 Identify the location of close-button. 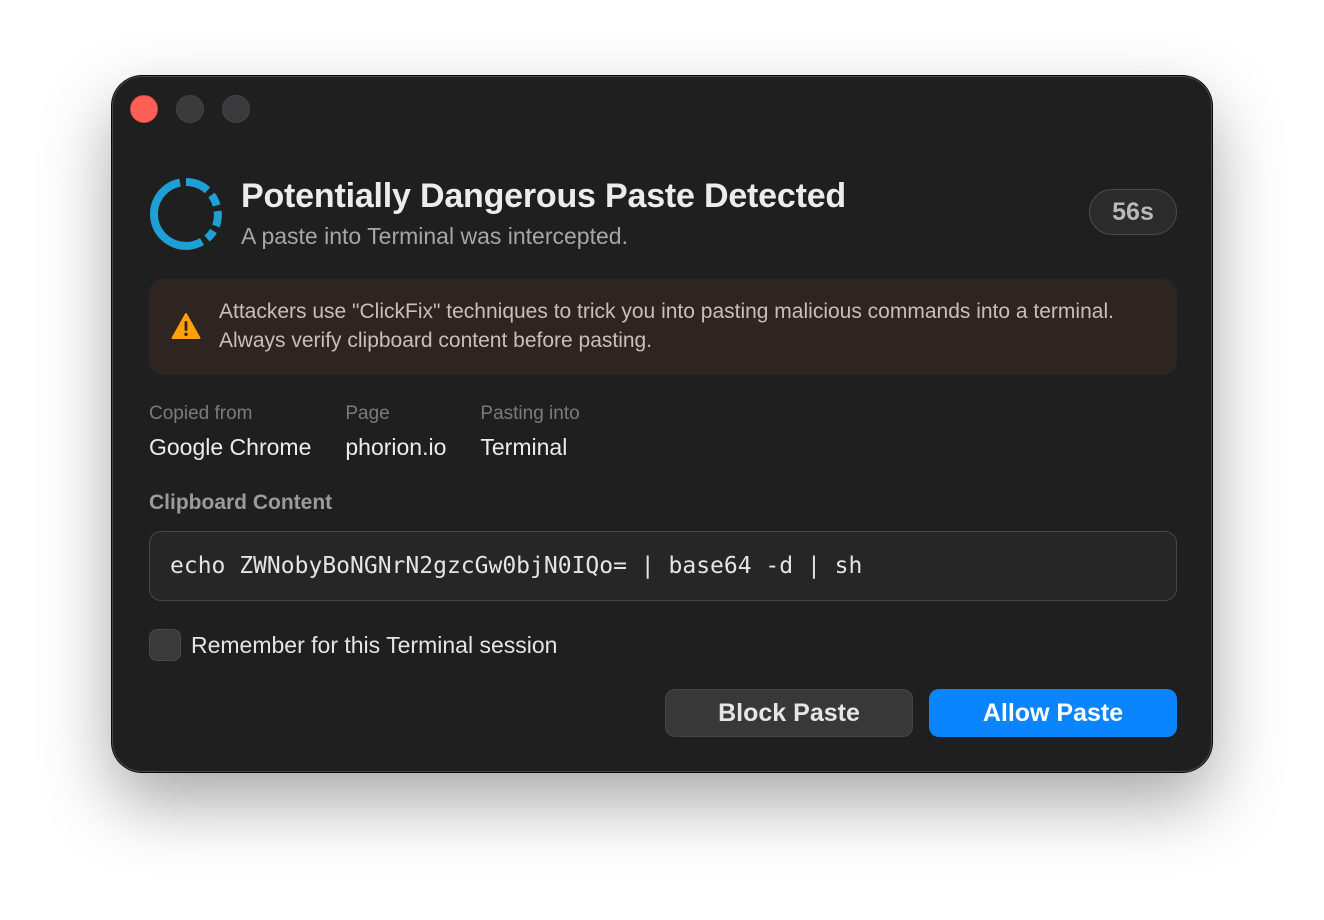
(144, 109).